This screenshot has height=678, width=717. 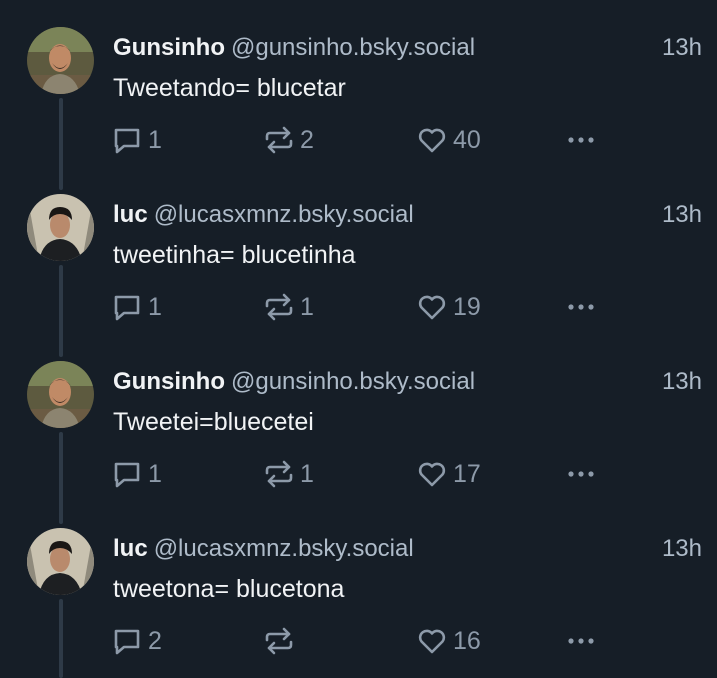 What do you see at coordinates (467, 139) in the screenshot?
I see `like-count: 40` at bounding box center [467, 139].